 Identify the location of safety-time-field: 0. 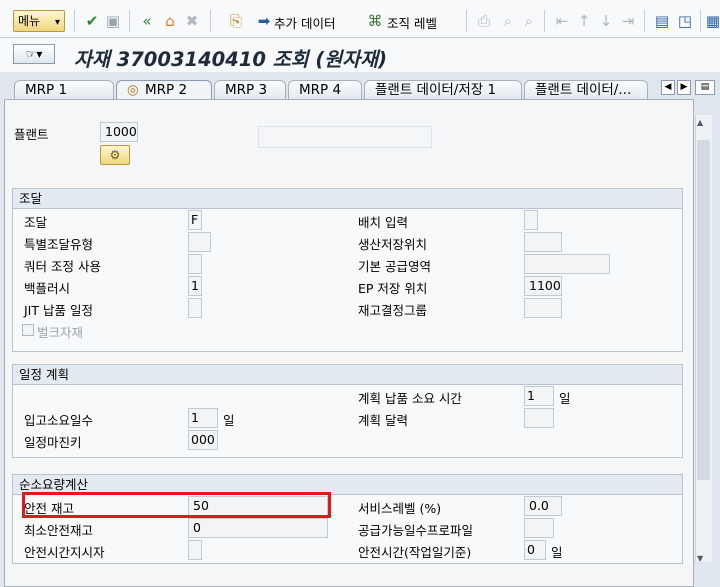
(535, 550).